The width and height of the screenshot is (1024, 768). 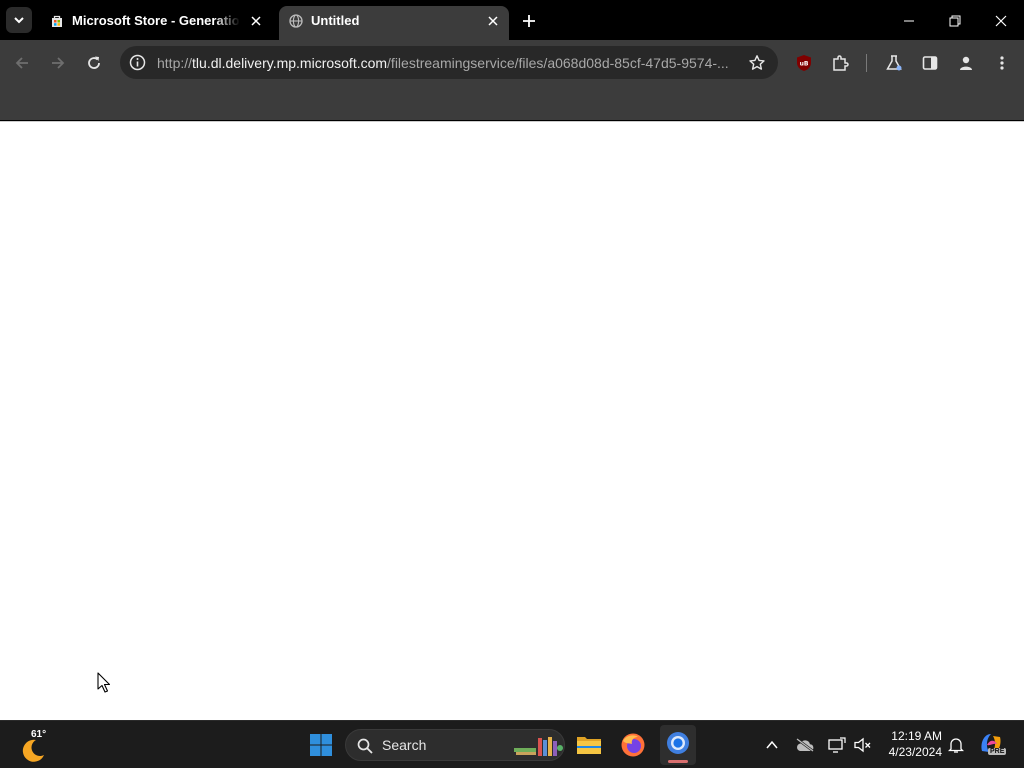 I want to click on bell-icon, so click(x=956, y=745).